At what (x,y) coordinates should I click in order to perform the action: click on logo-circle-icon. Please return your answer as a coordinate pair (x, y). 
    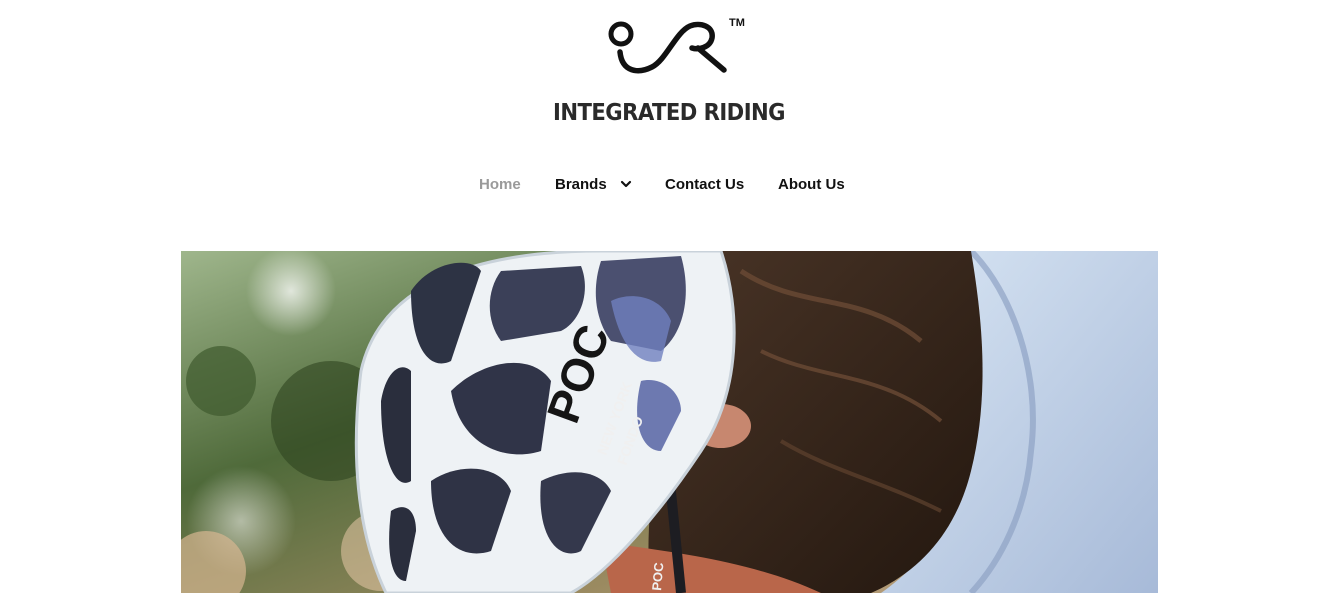
    Looking at the image, I should click on (621, 34).